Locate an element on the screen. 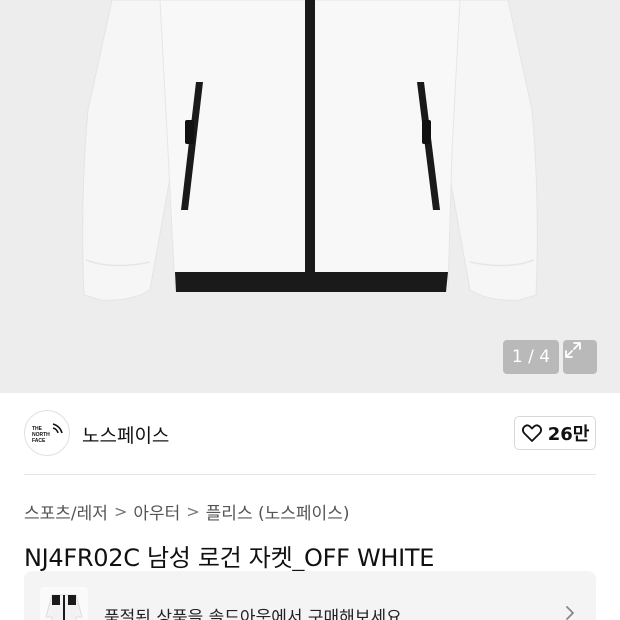 This screenshot has height=620, width=620. banner-thumbnail is located at coordinates (64, 603).